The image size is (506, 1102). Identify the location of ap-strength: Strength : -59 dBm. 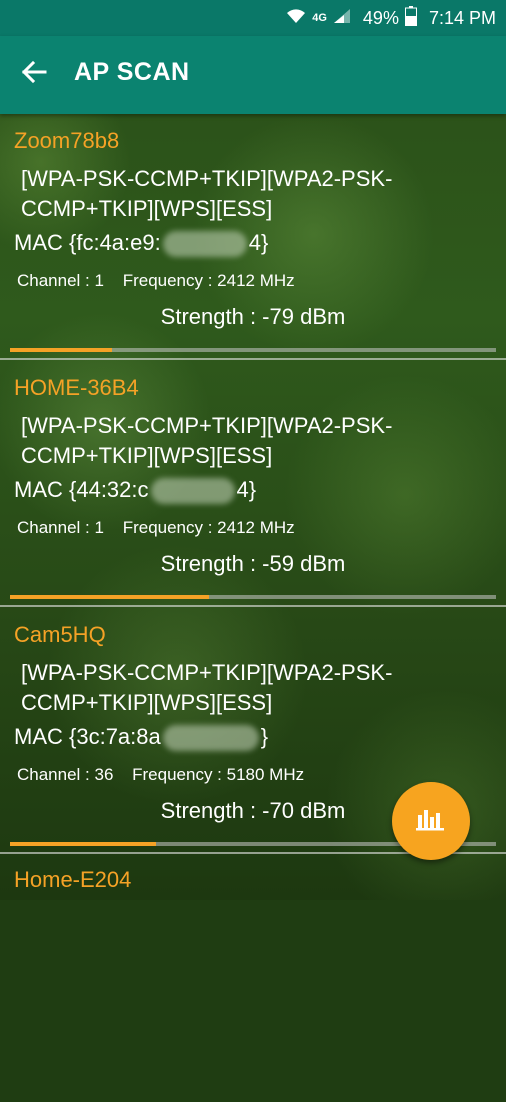
(253, 563).